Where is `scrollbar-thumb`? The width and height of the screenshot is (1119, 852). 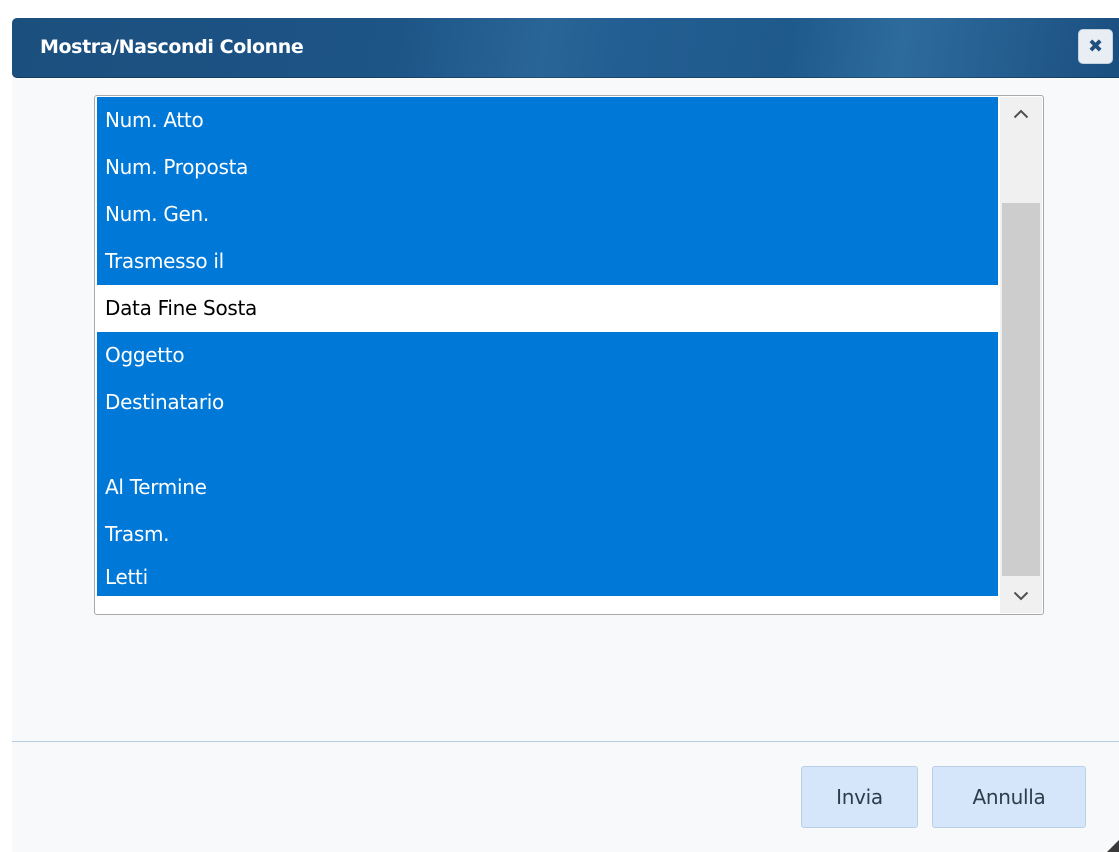
scrollbar-thumb is located at coordinates (1021, 389).